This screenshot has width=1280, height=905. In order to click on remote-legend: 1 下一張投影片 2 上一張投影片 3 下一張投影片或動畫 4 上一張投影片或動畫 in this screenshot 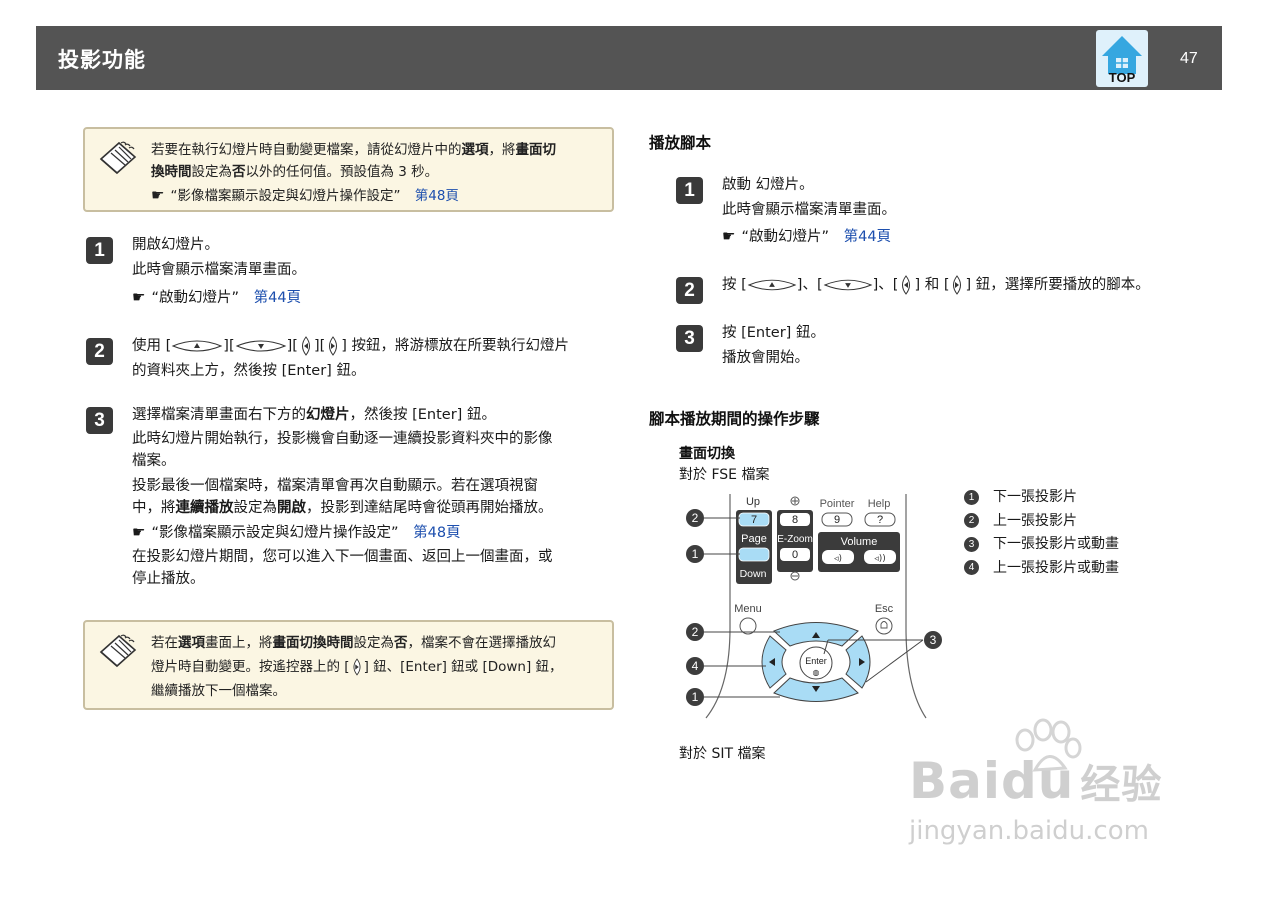, I will do `click(1041, 533)`.